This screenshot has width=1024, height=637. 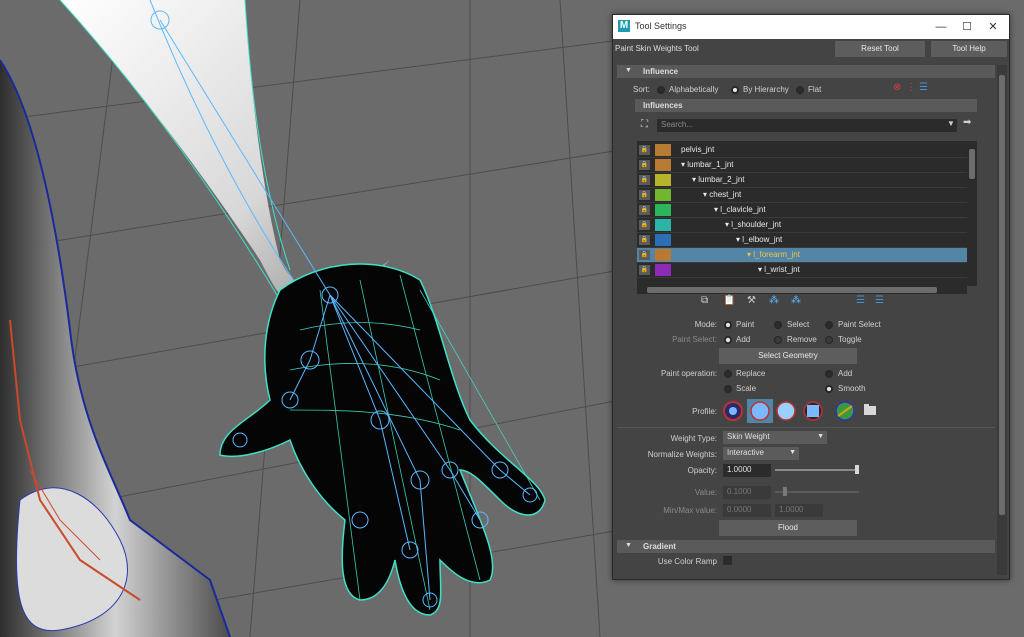 I want to click on influence-row: 🔒 ▾ l_elbow_jnt, so click(x=802, y=240).